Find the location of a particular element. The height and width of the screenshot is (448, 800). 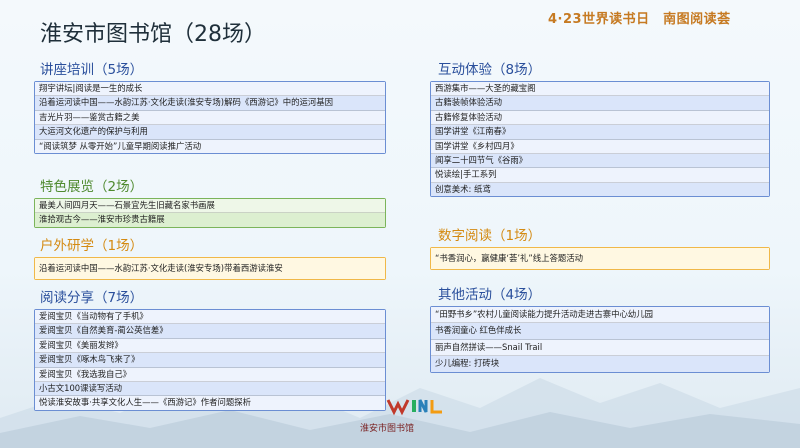

list-item: 悦读淮安故事·共享文化人生——《西游记》作者问题探析 is located at coordinates (210, 403).